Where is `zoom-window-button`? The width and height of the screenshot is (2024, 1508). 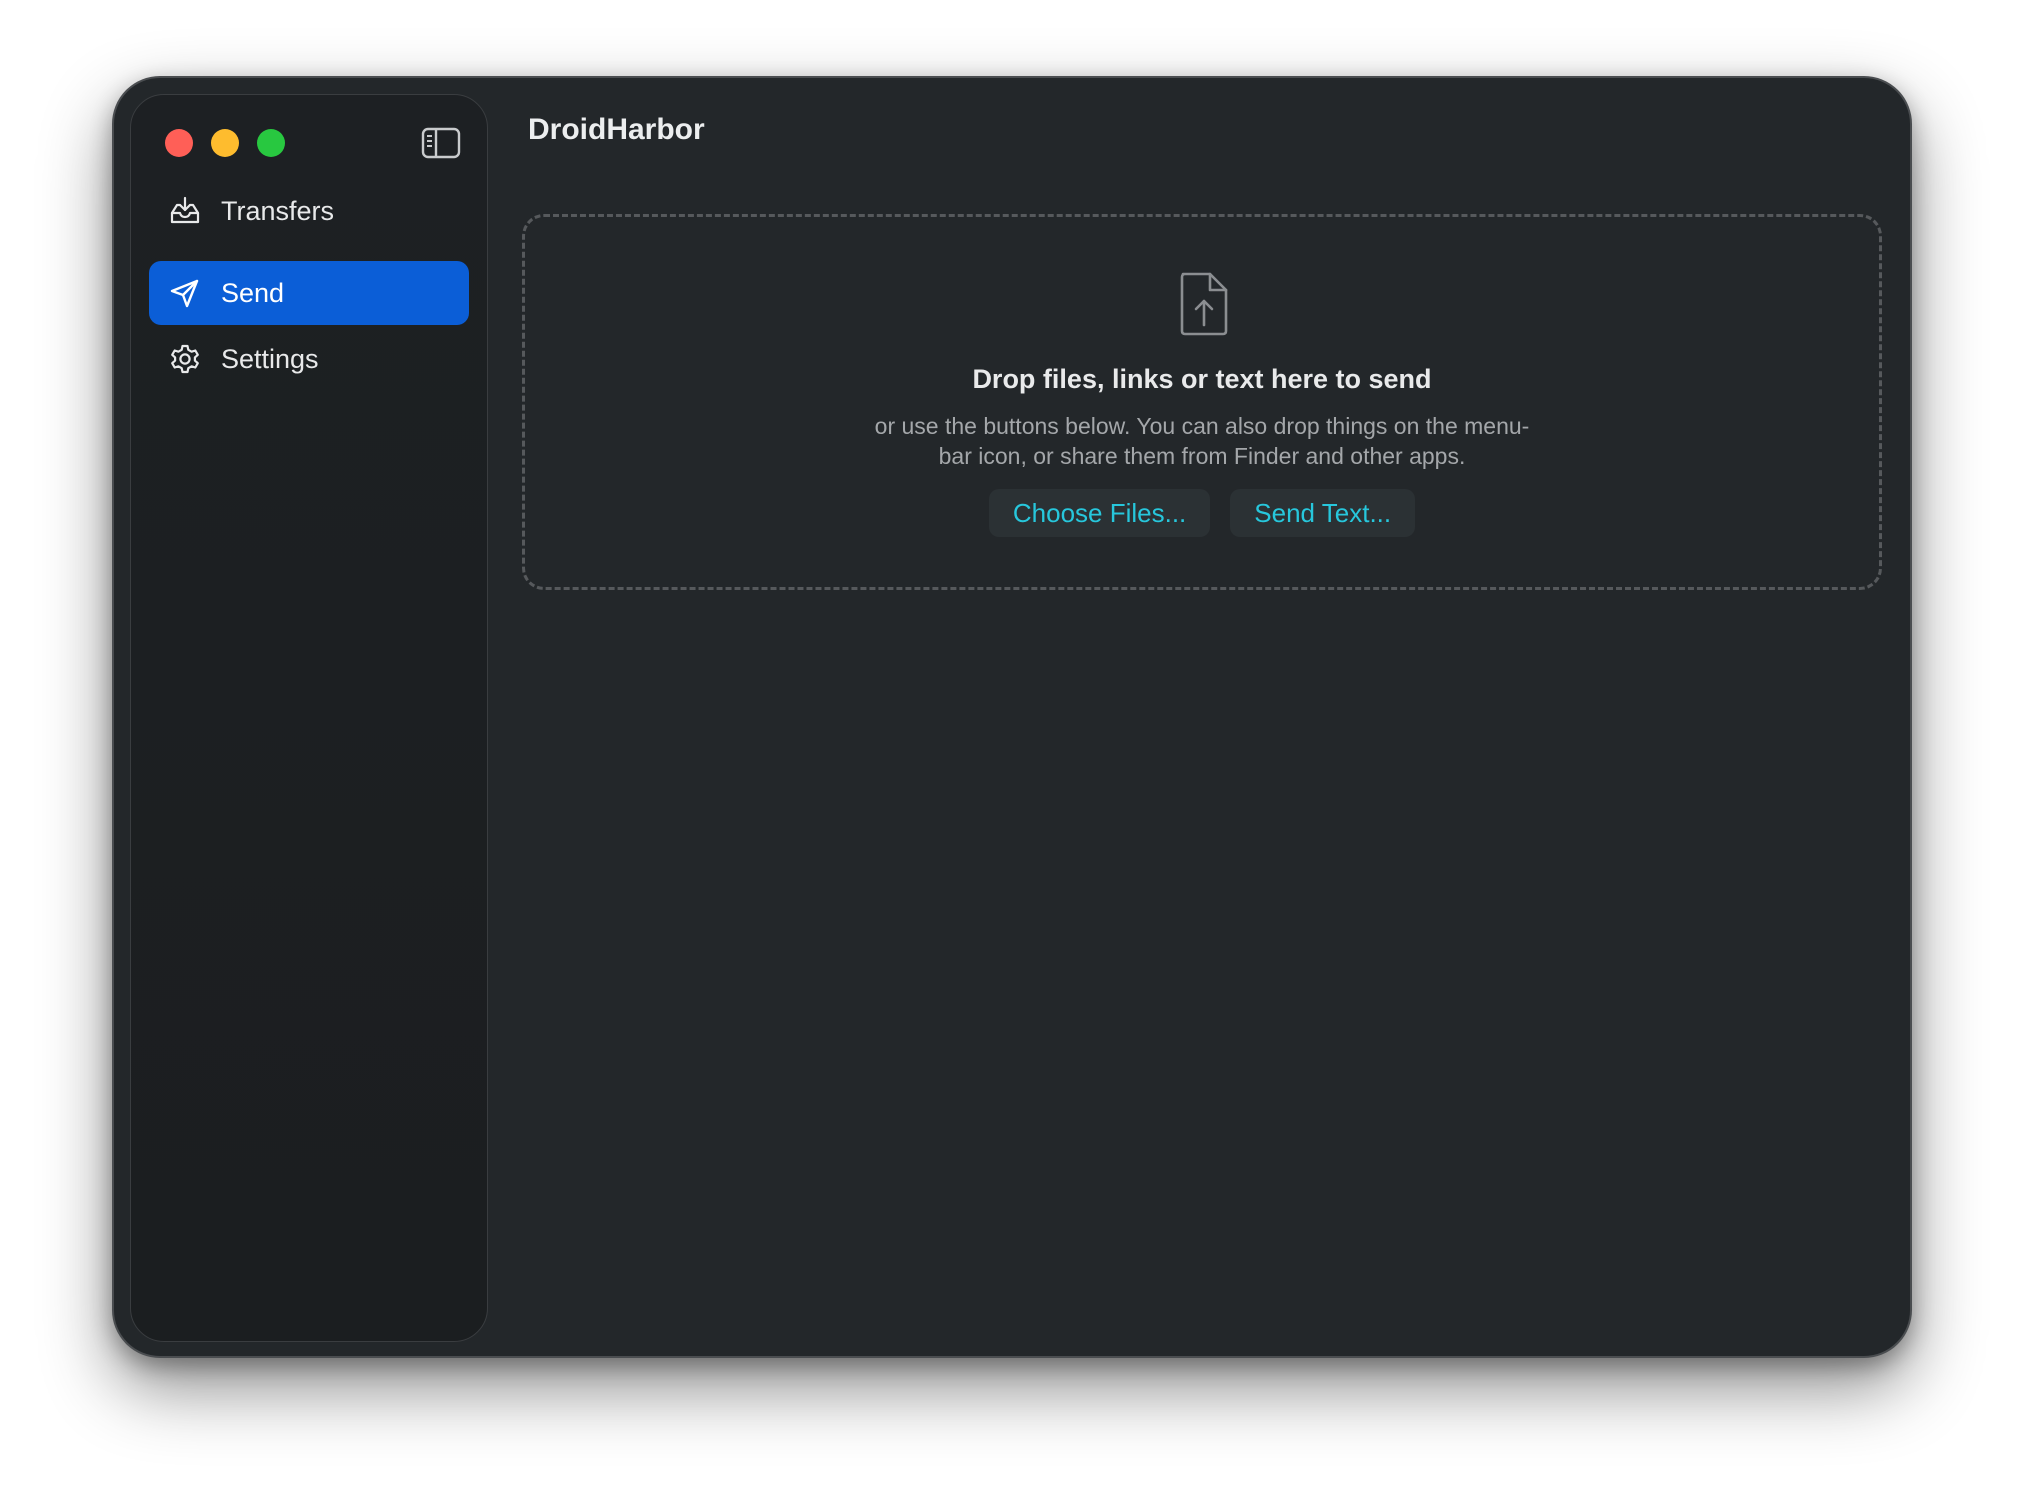 zoom-window-button is located at coordinates (271, 143).